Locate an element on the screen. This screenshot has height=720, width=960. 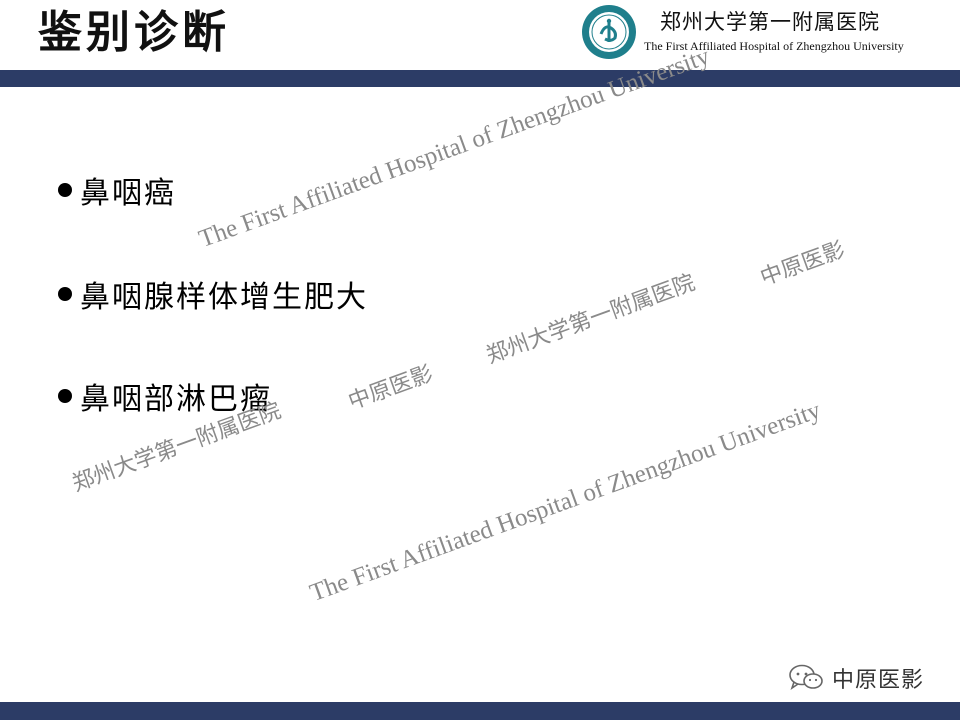
bullet-text: 鼻咽癌 is located at coordinates (128, 193).